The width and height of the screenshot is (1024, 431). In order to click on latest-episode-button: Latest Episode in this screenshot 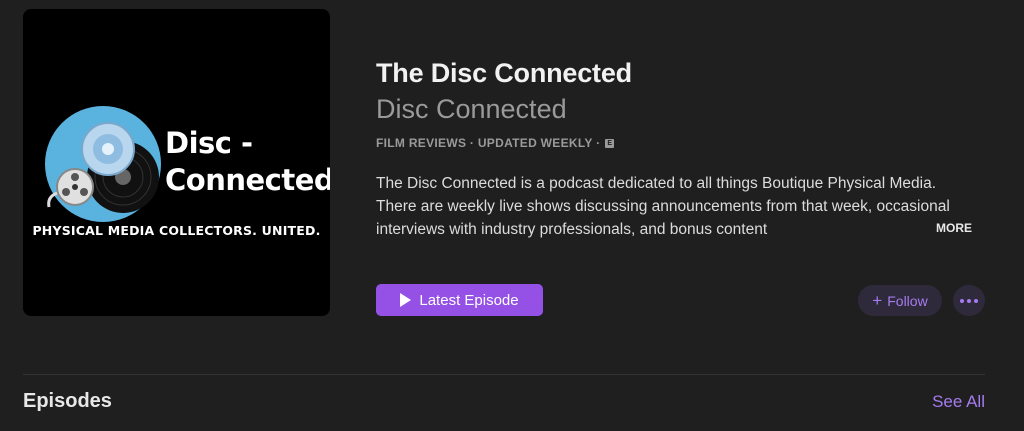, I will do `click(459, 300)`.